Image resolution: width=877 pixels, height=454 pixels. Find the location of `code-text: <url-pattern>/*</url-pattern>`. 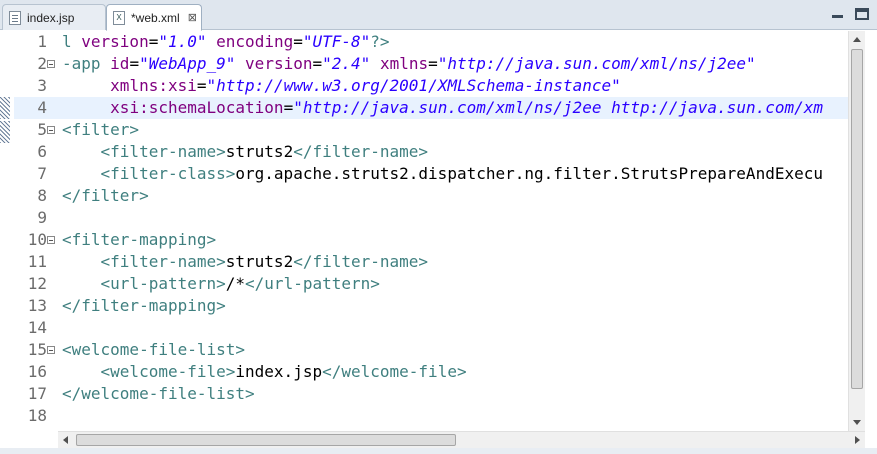

code-text: <url-pattern>/*</url-pattern> is located at coordinates (221, 284).